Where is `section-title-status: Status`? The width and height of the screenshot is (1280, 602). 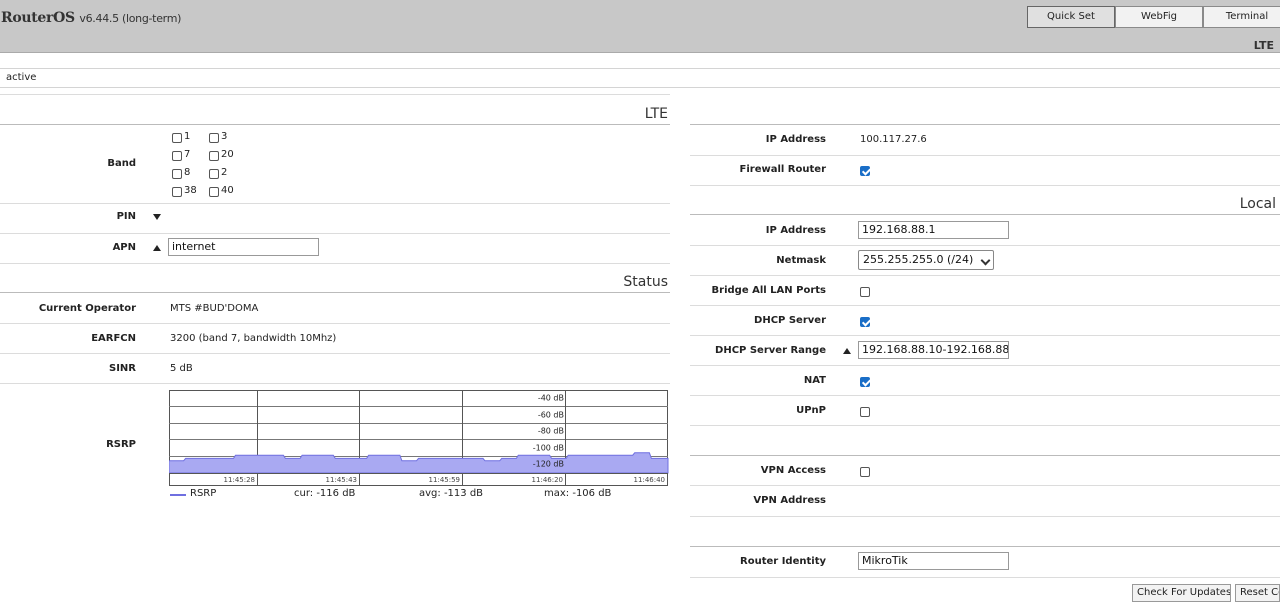 section-title-status: Status is located at coordinates (645, 282).